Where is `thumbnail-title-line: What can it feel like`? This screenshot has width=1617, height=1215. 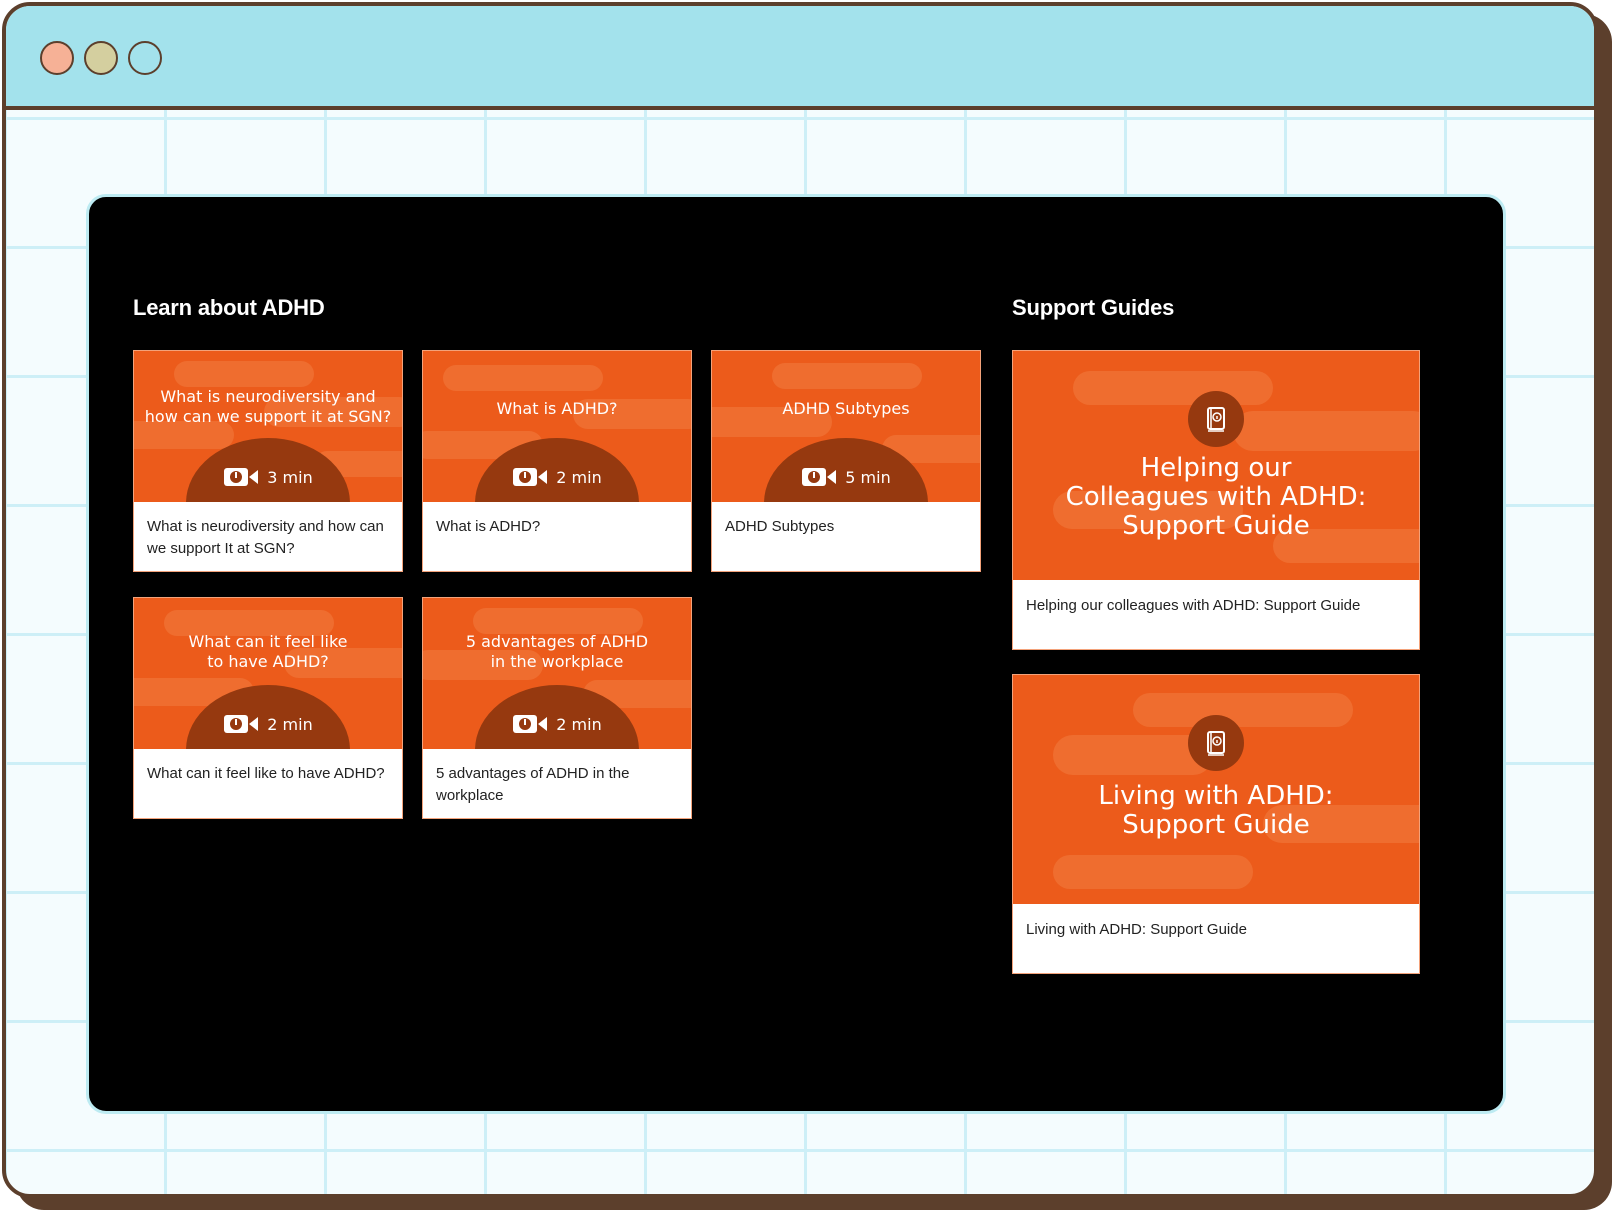 thumbnail-title-line: What can it feel like is located at coordinates (268, 641).